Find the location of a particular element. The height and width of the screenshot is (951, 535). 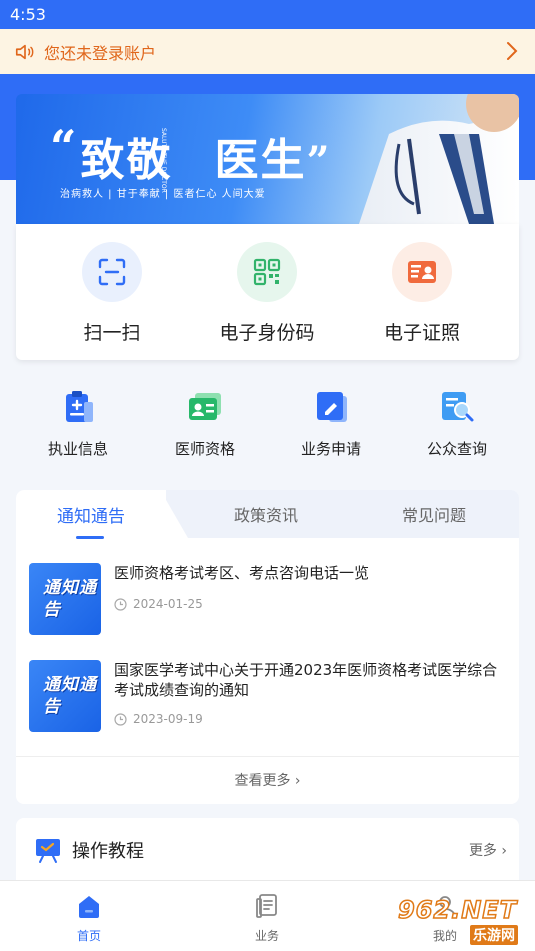

divider is located at coordinates (267, 756).